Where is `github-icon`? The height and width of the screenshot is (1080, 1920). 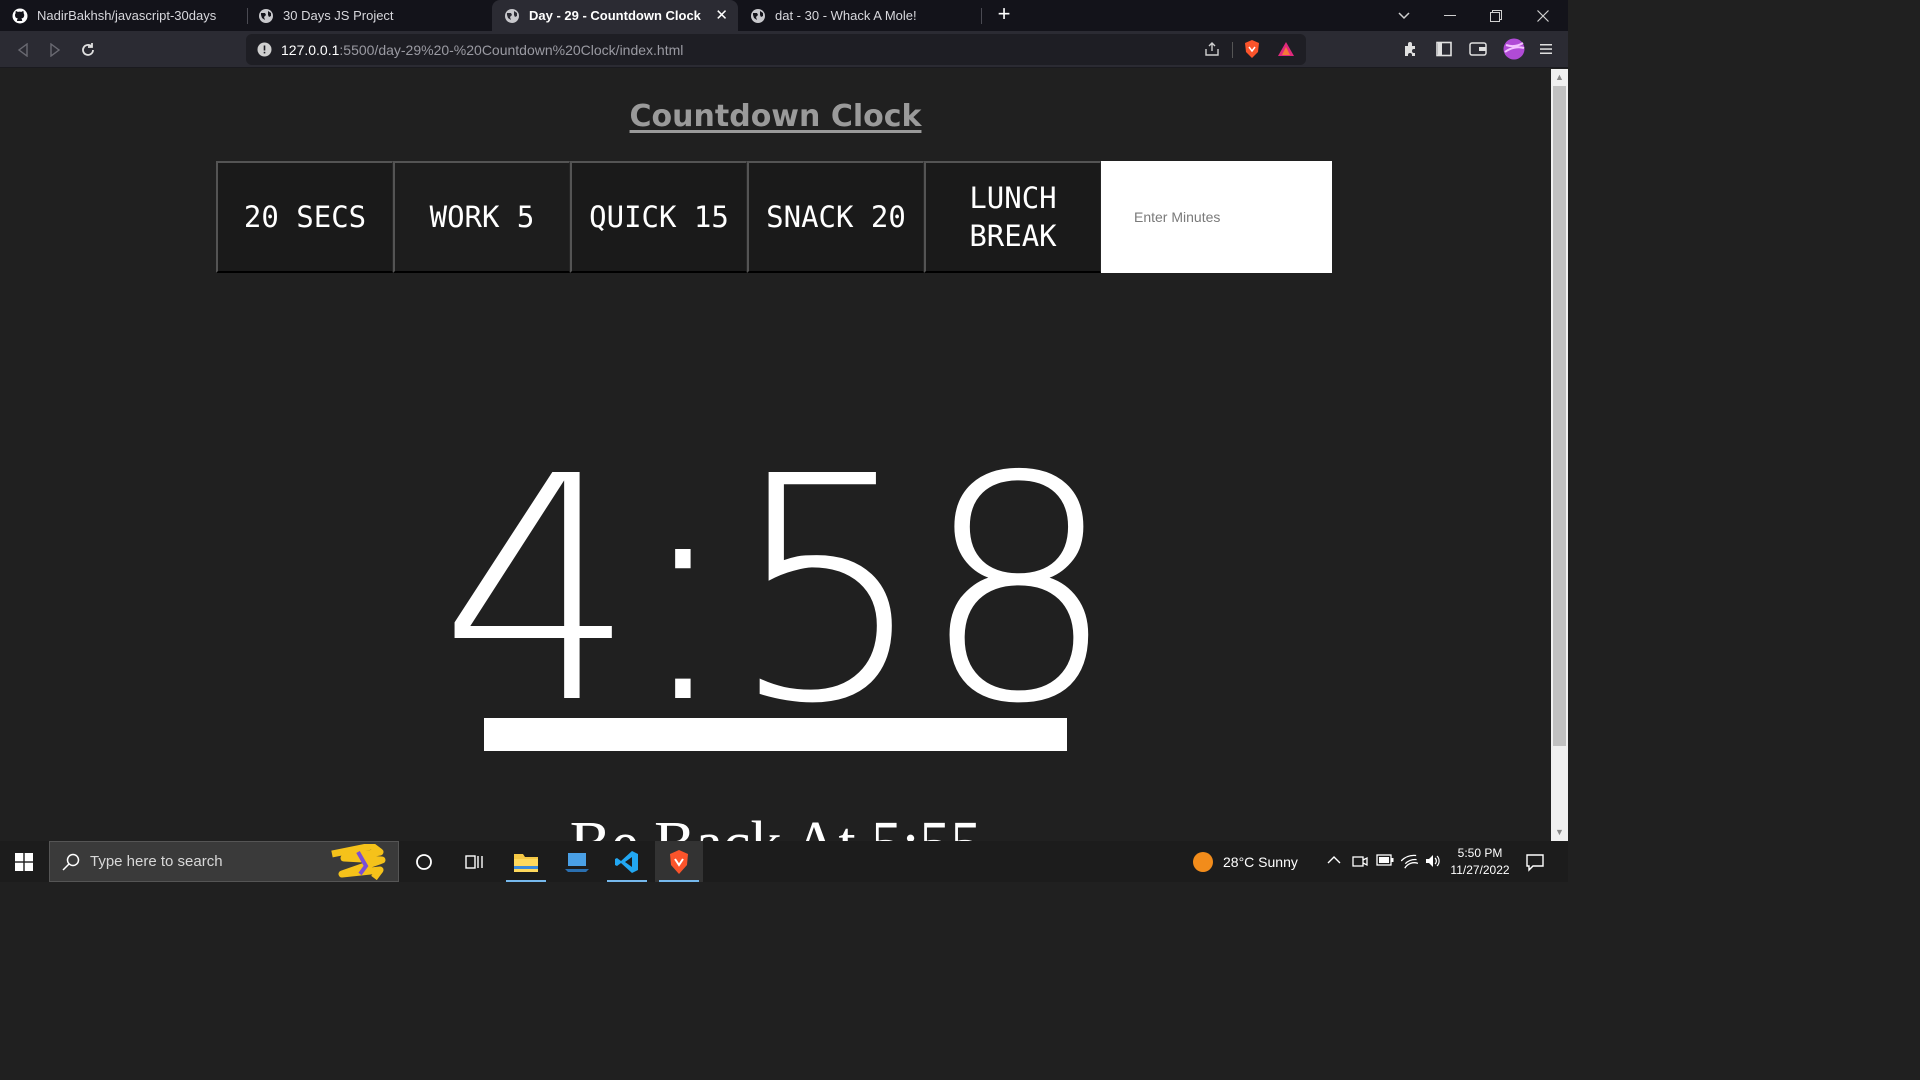
github-icon is located at coordinates (20, 15).